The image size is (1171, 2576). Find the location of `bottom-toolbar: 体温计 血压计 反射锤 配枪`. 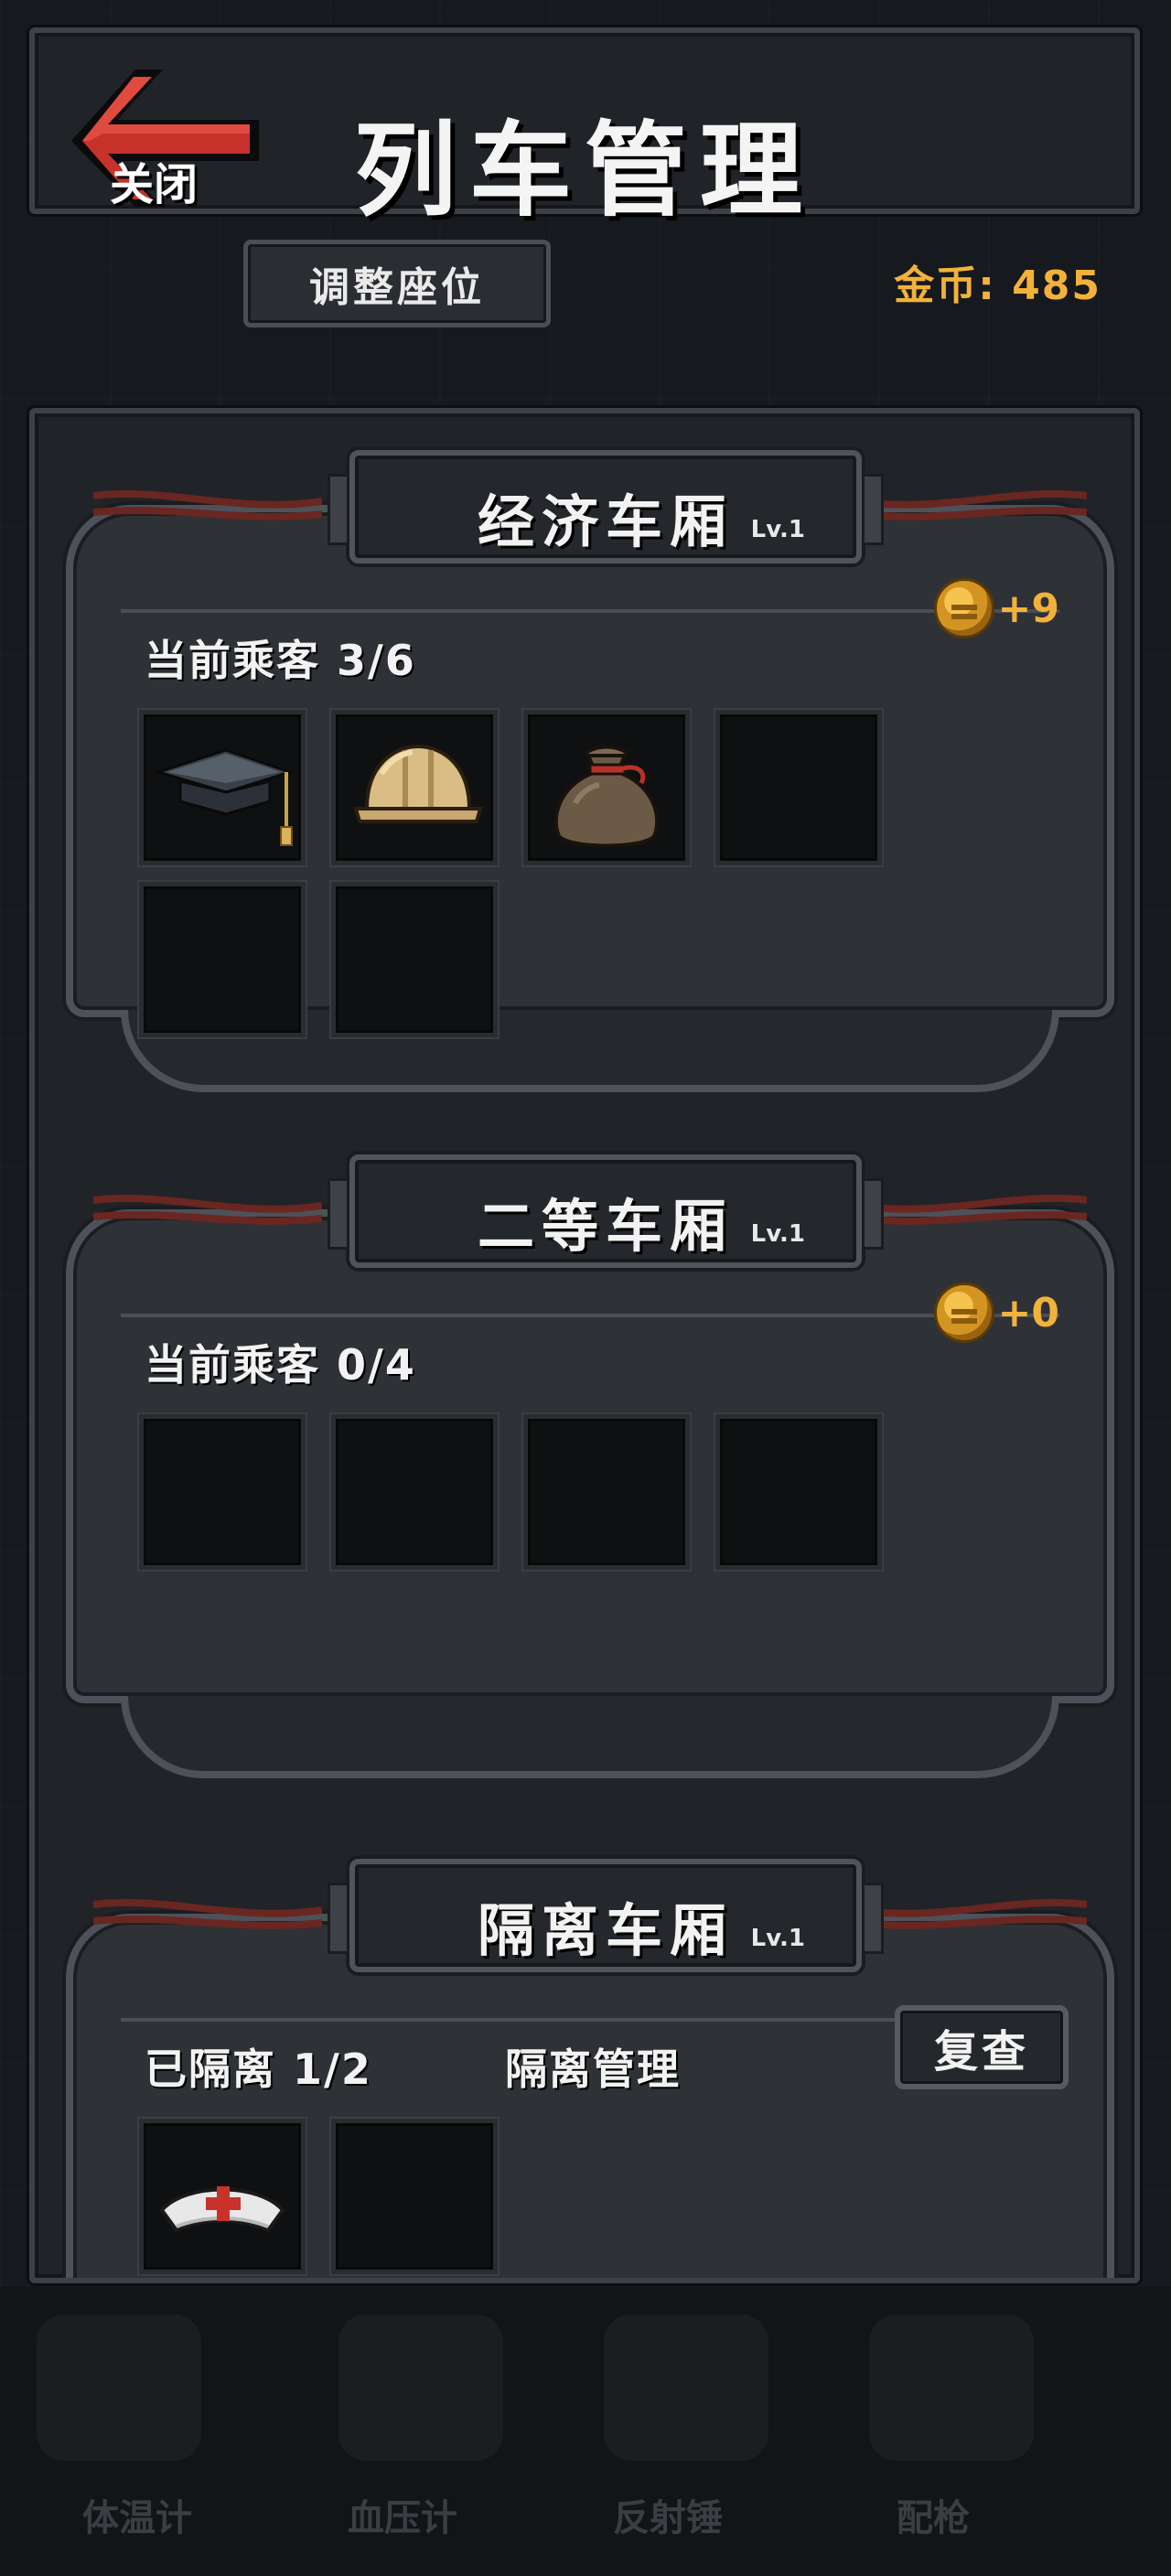

bottom-toolbar: 体温计 血压计 反射锤 配枪 is located at coordinates (585, 2432).